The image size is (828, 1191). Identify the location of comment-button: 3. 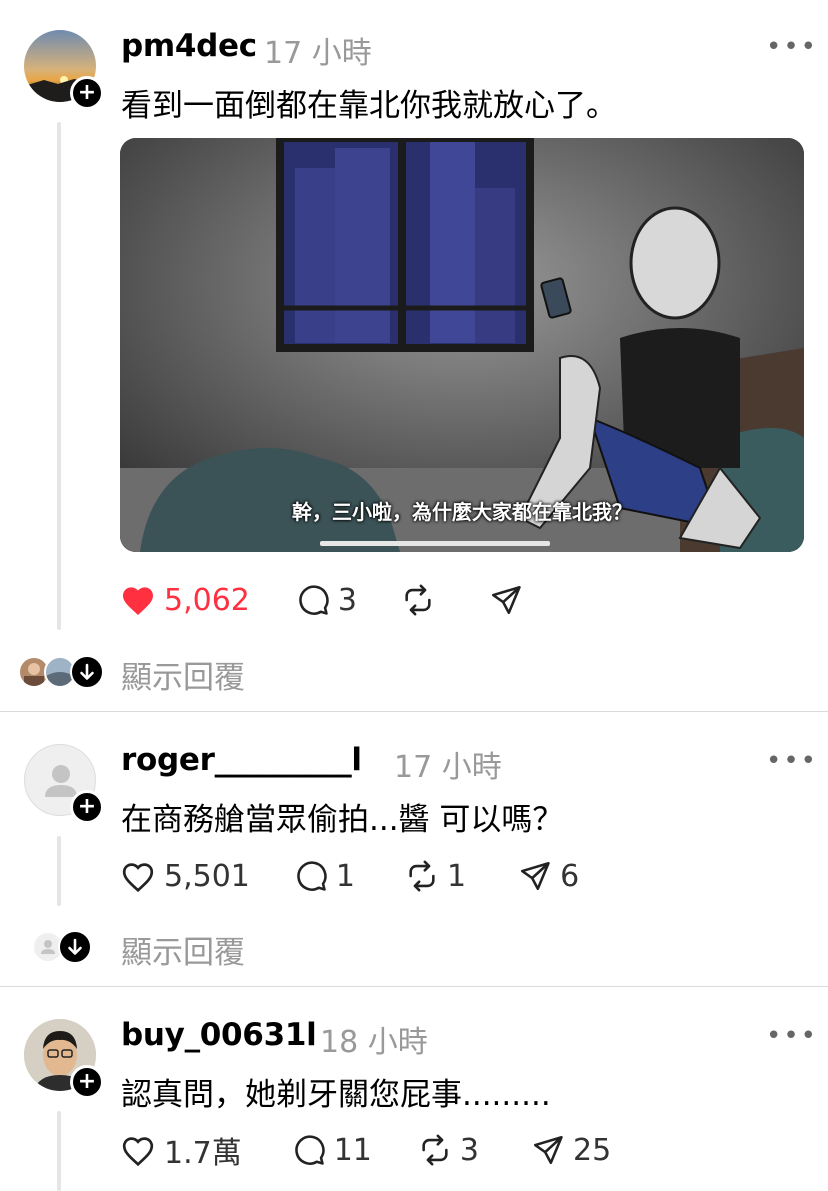
(326, 600).